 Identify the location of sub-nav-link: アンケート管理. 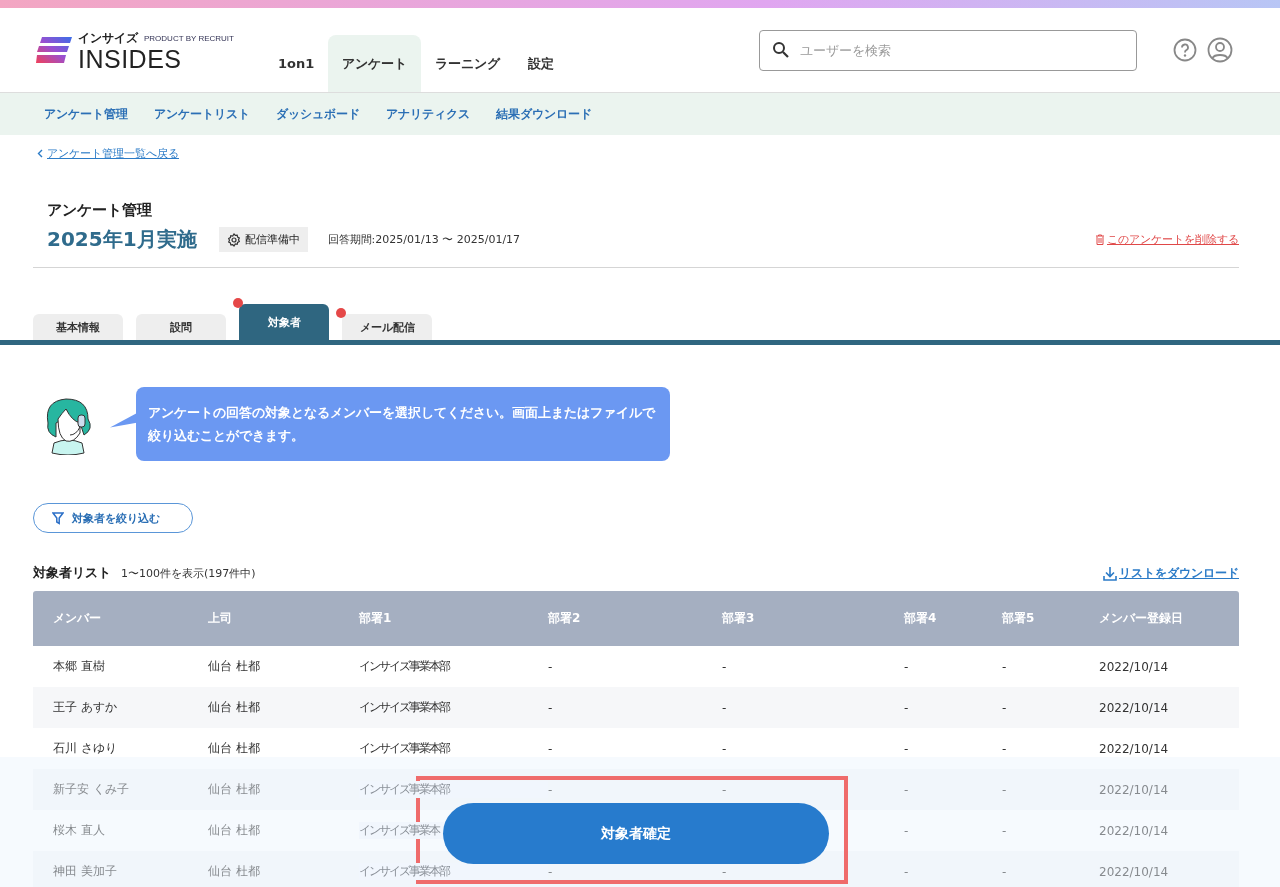
(86, 114).